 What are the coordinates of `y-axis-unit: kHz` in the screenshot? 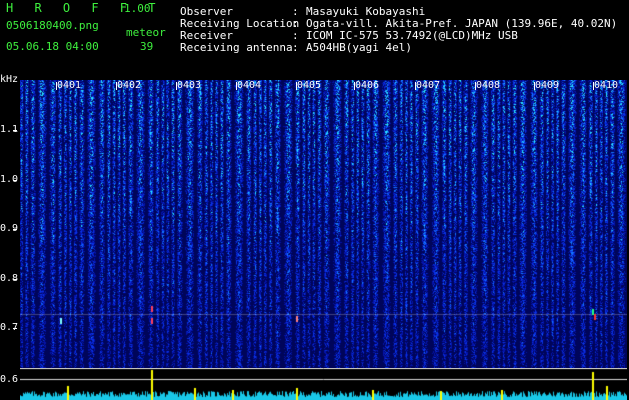 It's located at (9, 79).